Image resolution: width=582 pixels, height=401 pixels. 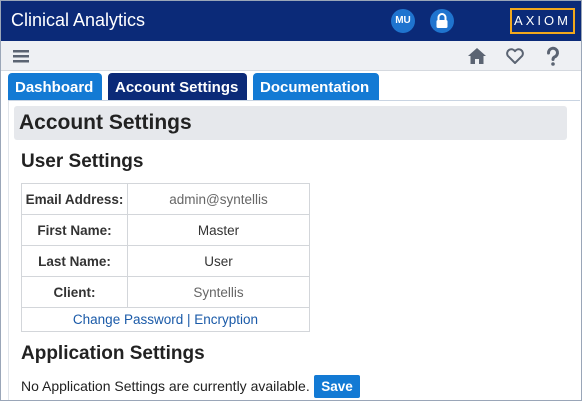 What do you see at coordinates (403, 21) in the screenshot?
I see `user-avatar: MU` at bounding box center [403, 21].